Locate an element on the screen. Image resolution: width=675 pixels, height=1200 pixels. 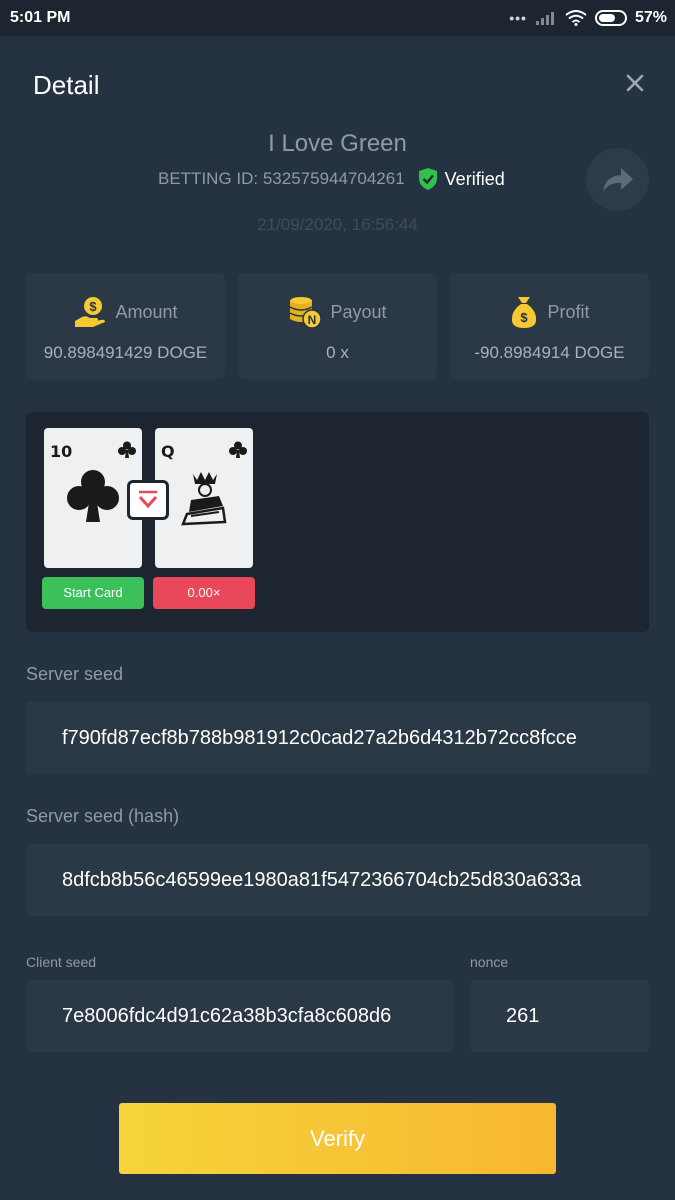
bet-info: BETTING ID: 532575944704261 Verified is located at coordinates (331, 179).